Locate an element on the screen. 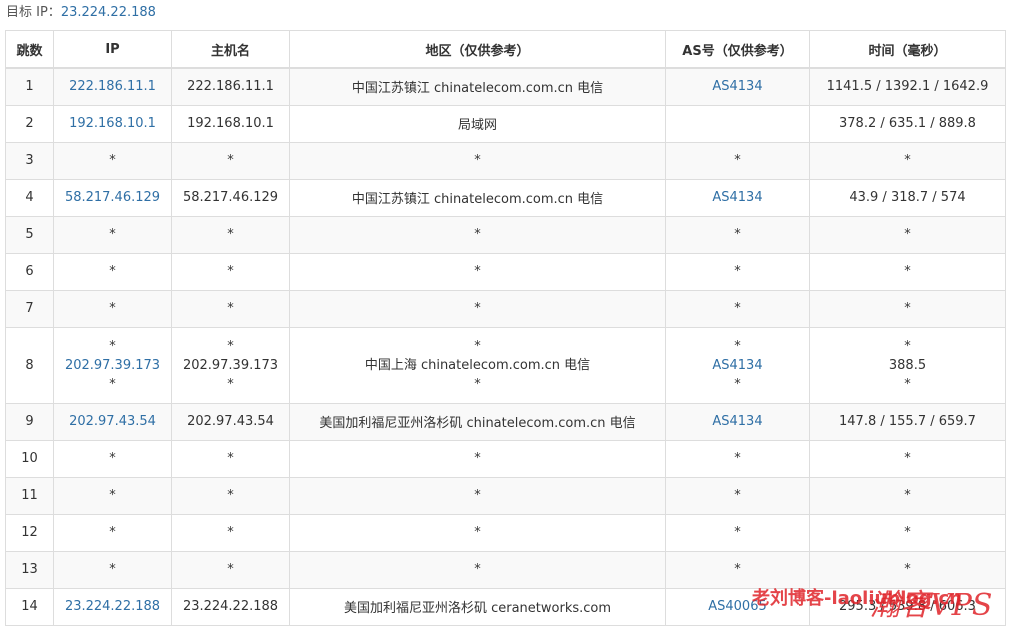 This screenshot has height=634, width=1012. ip-cell-value: 222.186.11.1 is located at coordinates (112, 86).